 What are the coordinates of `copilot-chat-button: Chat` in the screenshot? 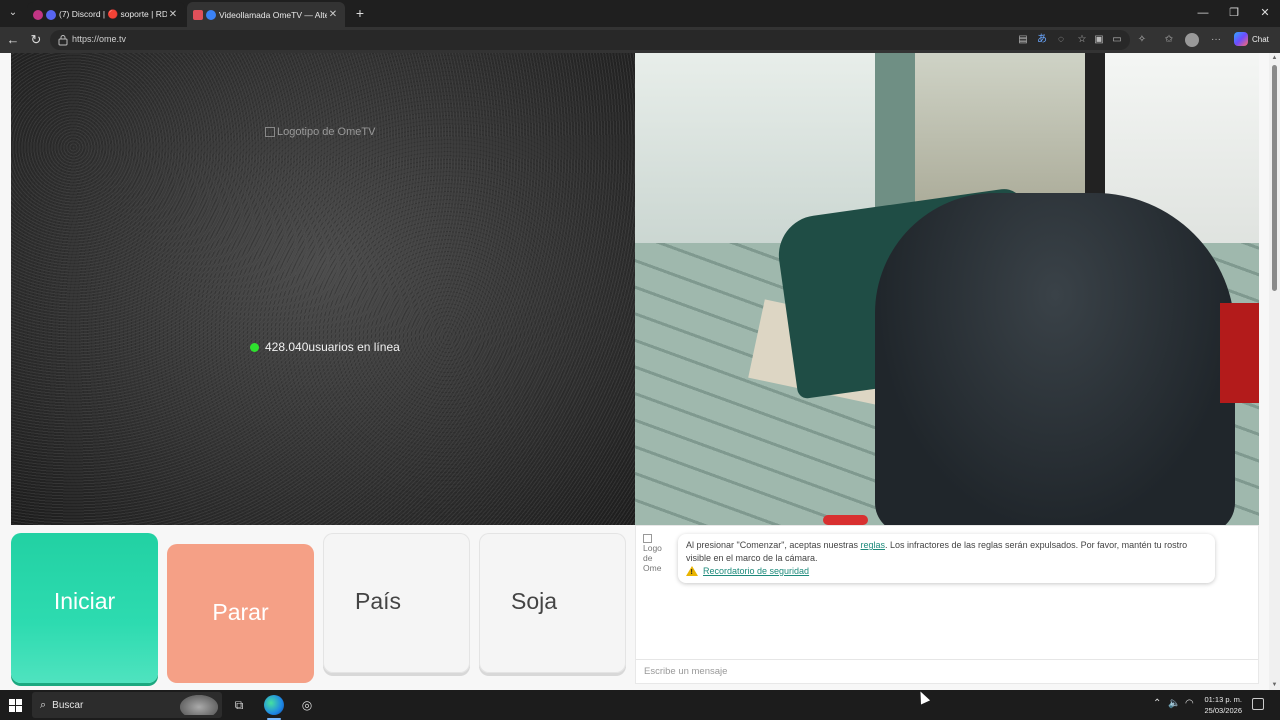 It's located at (1251, 39).